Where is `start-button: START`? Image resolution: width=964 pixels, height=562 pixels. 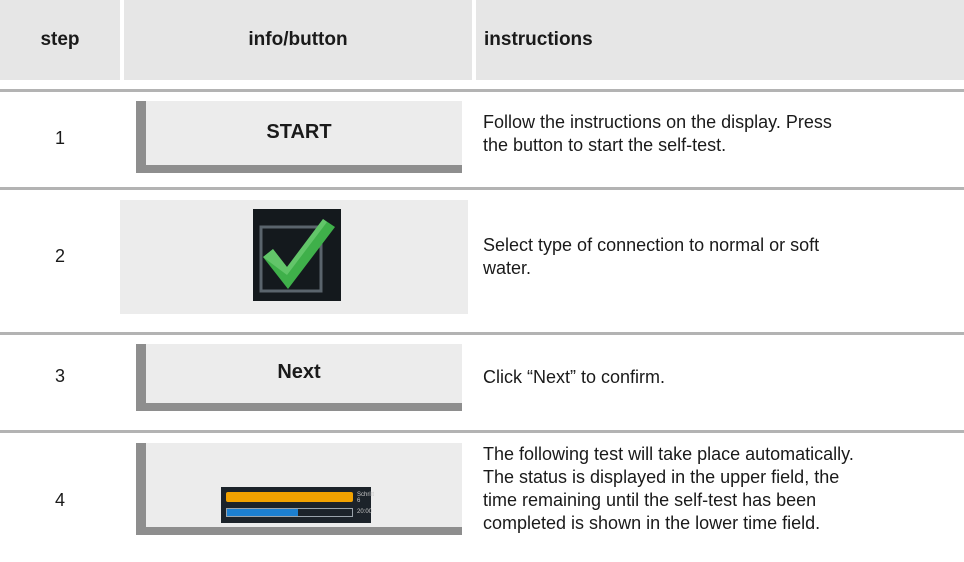 start-button: START is located at coordinates (299, 137).